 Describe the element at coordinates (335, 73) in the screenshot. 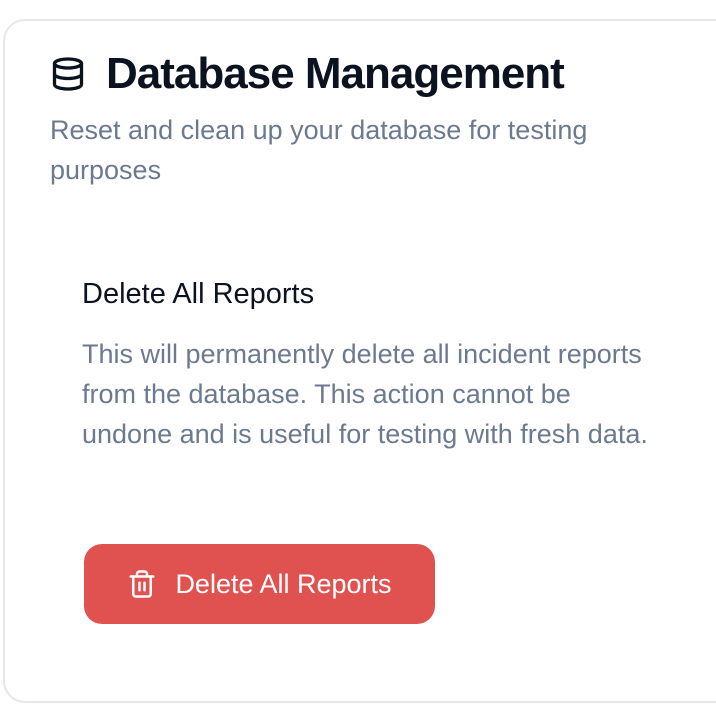

I see `card-title: Database Management` at that location.